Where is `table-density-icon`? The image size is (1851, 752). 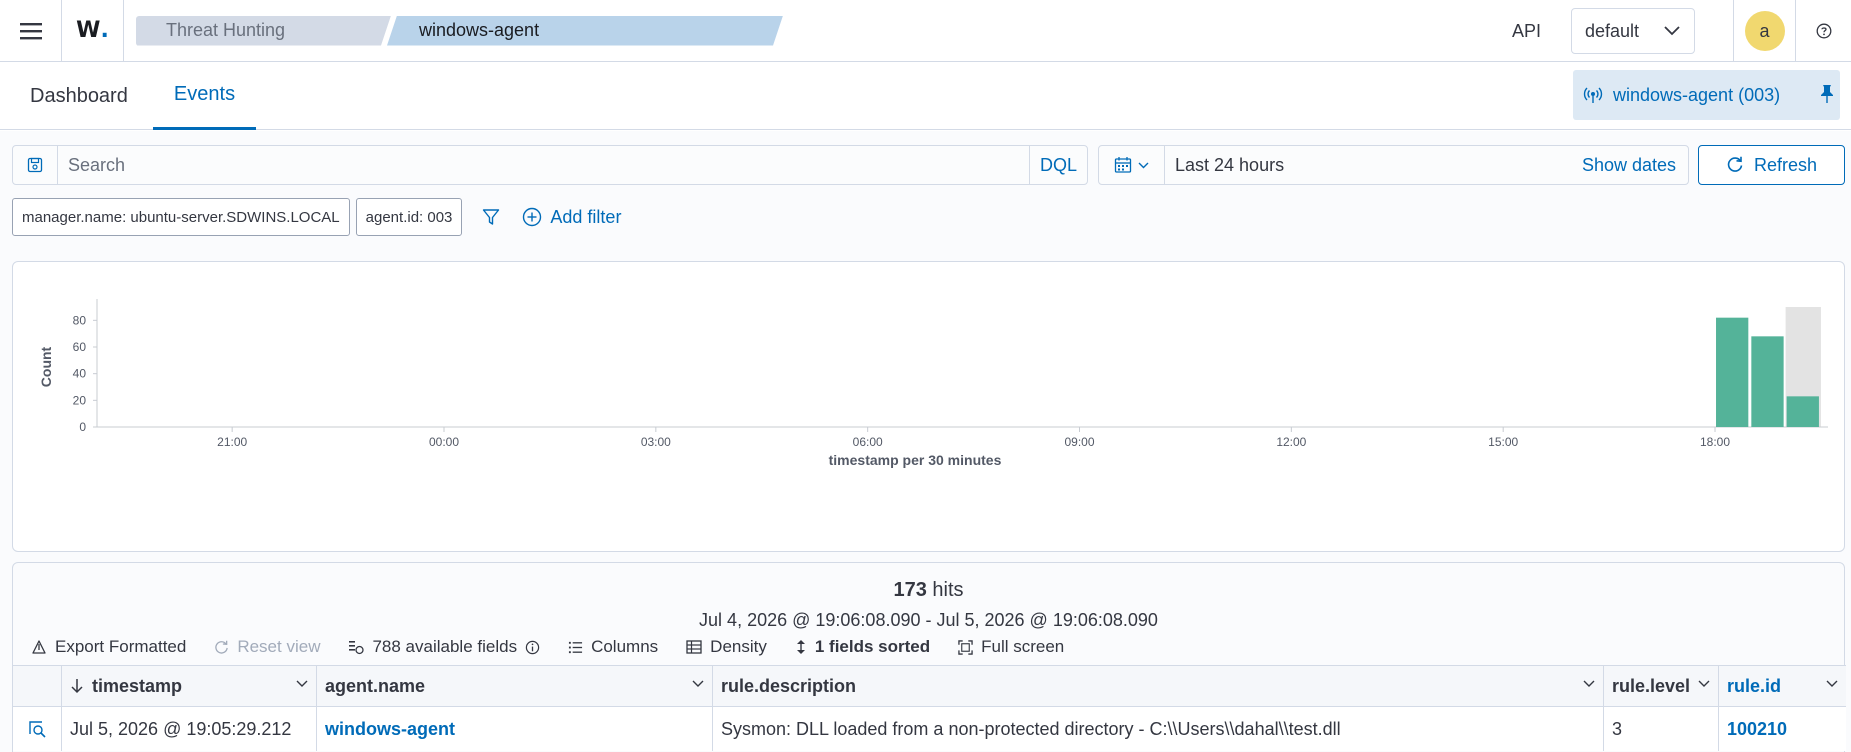 table-density-icon is located at coordinates (694, 647).